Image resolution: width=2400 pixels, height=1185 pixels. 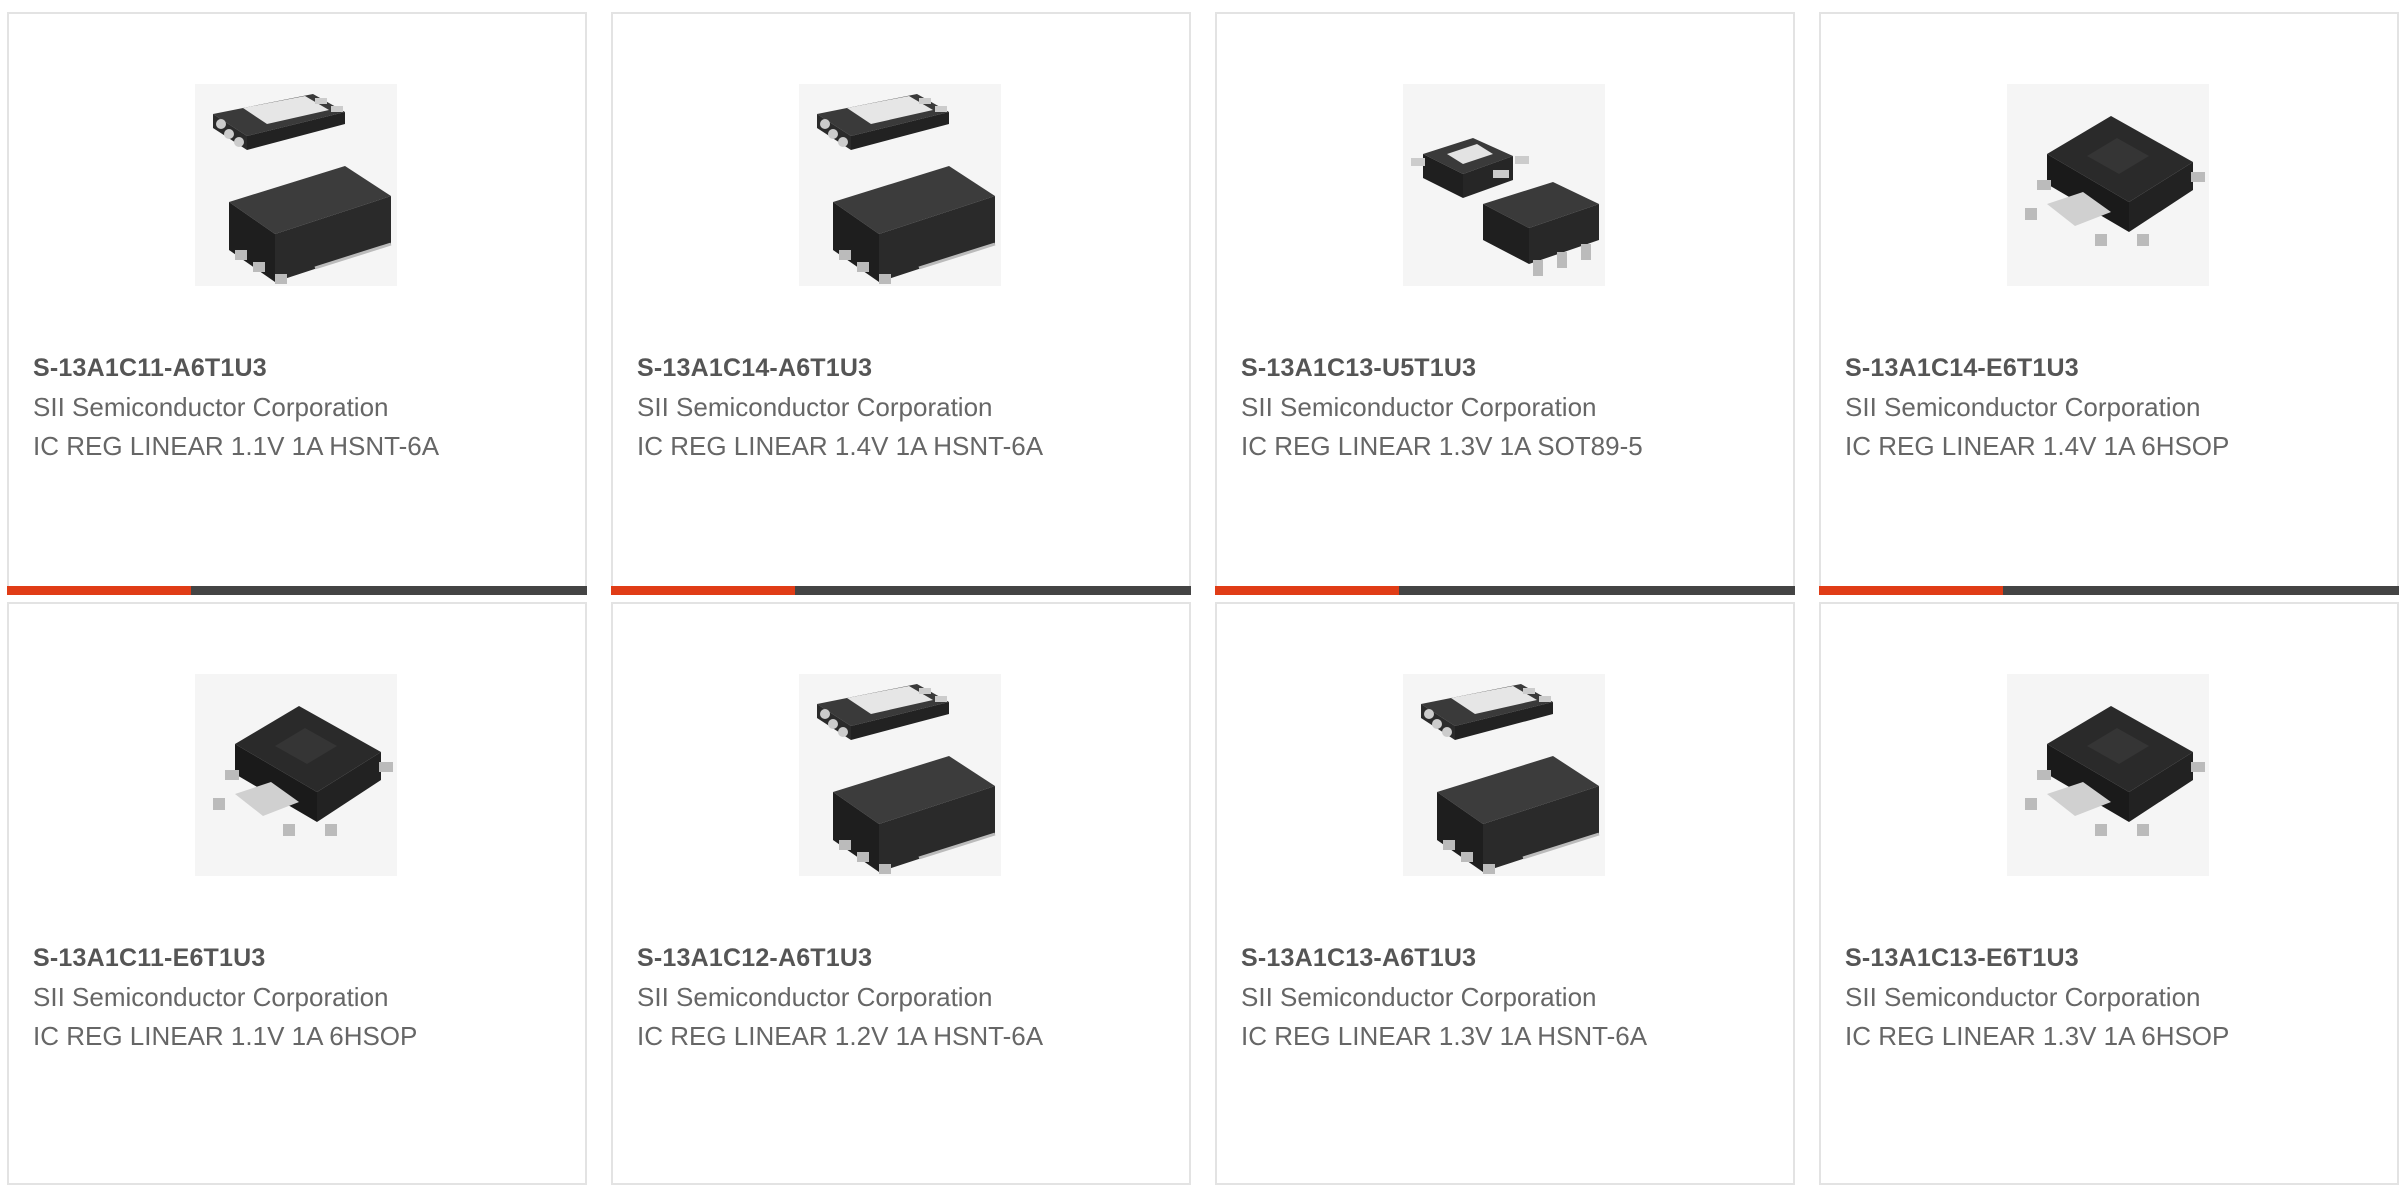 What do you see at coordinates (225, 1036) in the screenshot?
I see `product-description: IC REG LINEAR 1.1V 1A 6HSOP` at bounding box center [225, 1036].